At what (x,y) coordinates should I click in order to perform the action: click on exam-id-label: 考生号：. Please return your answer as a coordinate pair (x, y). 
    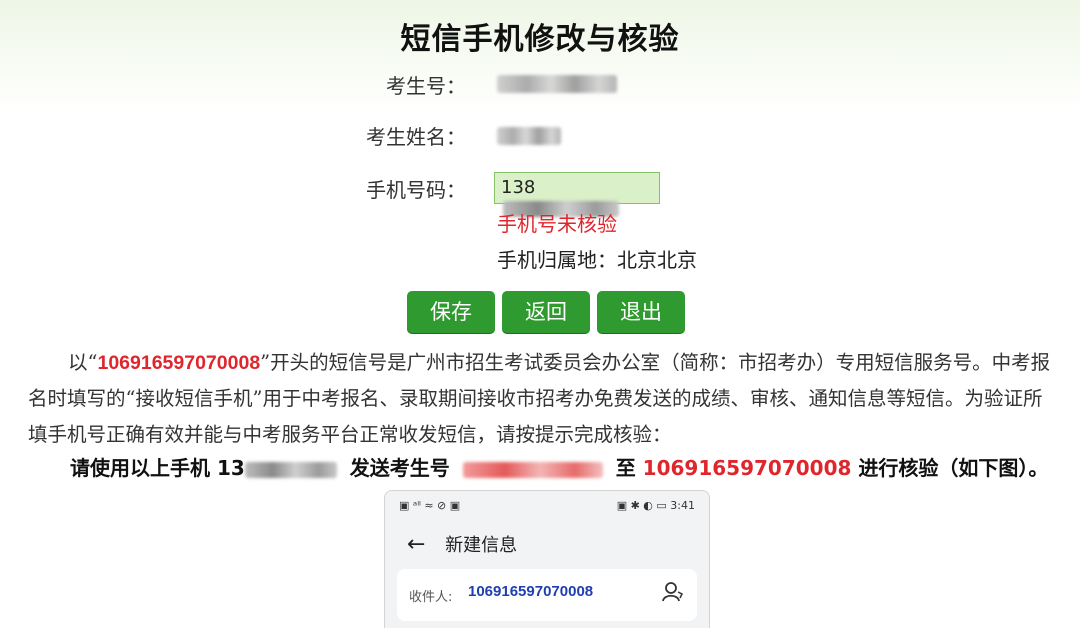
    Looking at the image, I should click on (426, 86).